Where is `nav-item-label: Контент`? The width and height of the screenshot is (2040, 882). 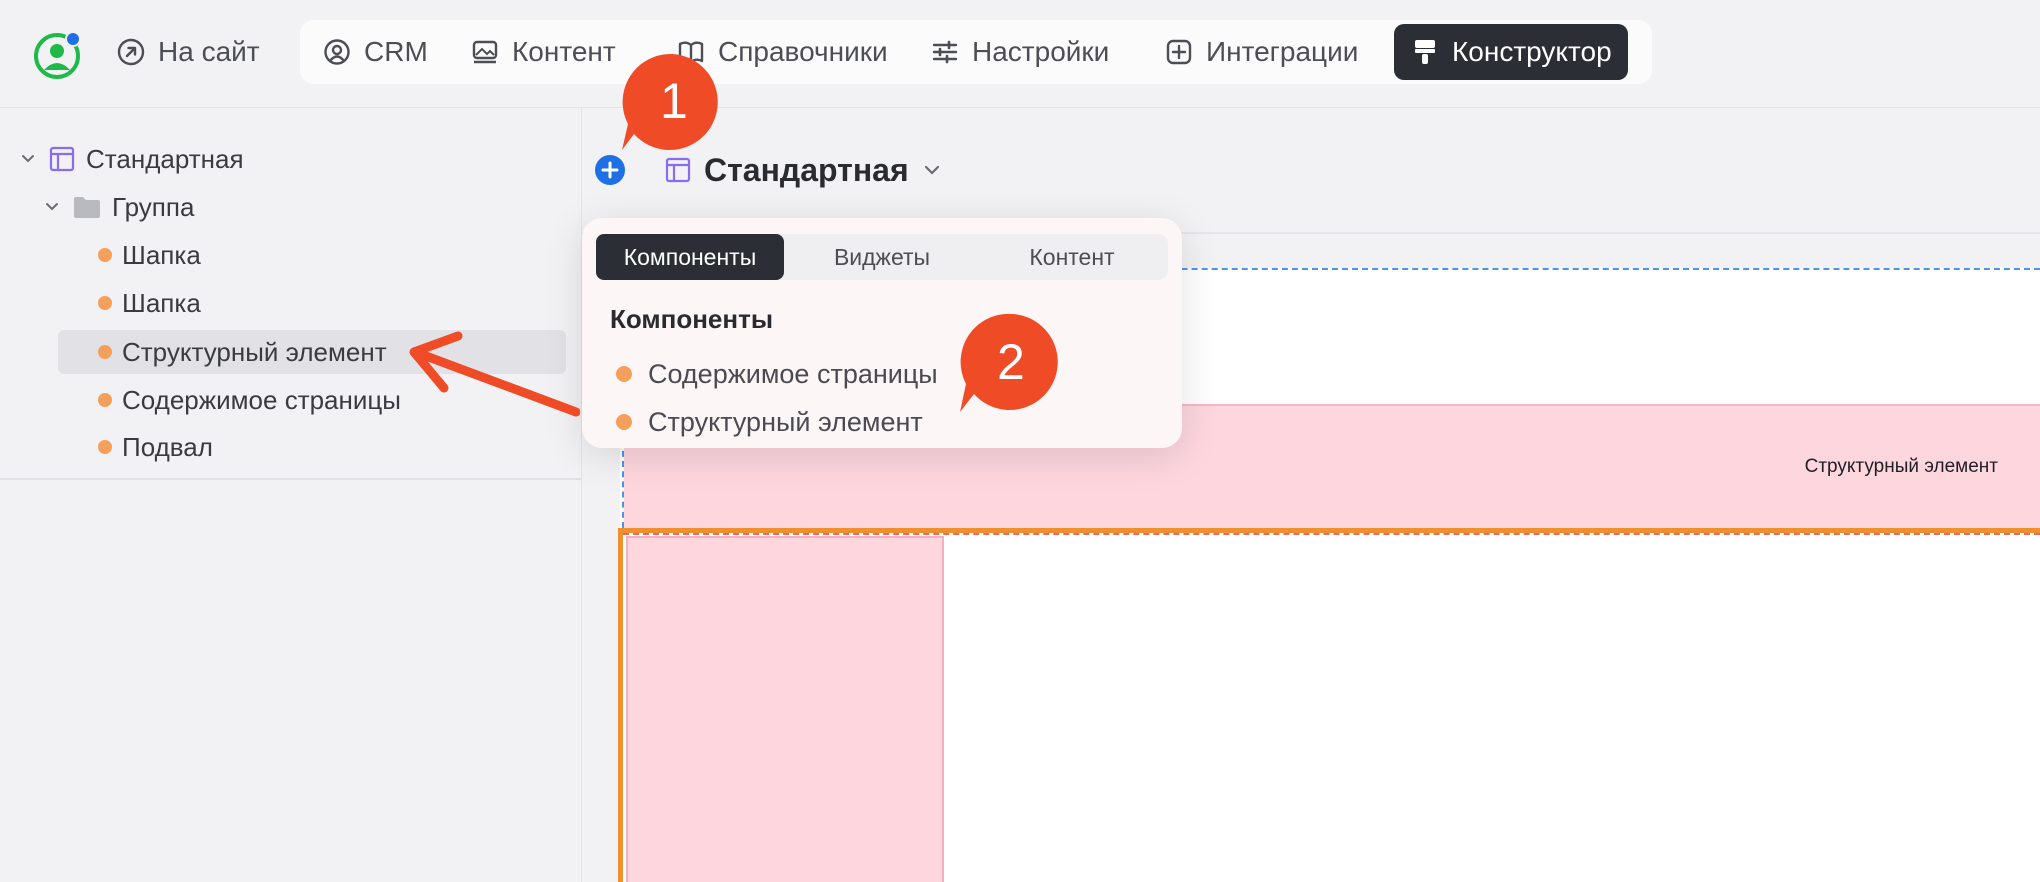 nav-item-label: Контент is located at coordinates (564, 51).